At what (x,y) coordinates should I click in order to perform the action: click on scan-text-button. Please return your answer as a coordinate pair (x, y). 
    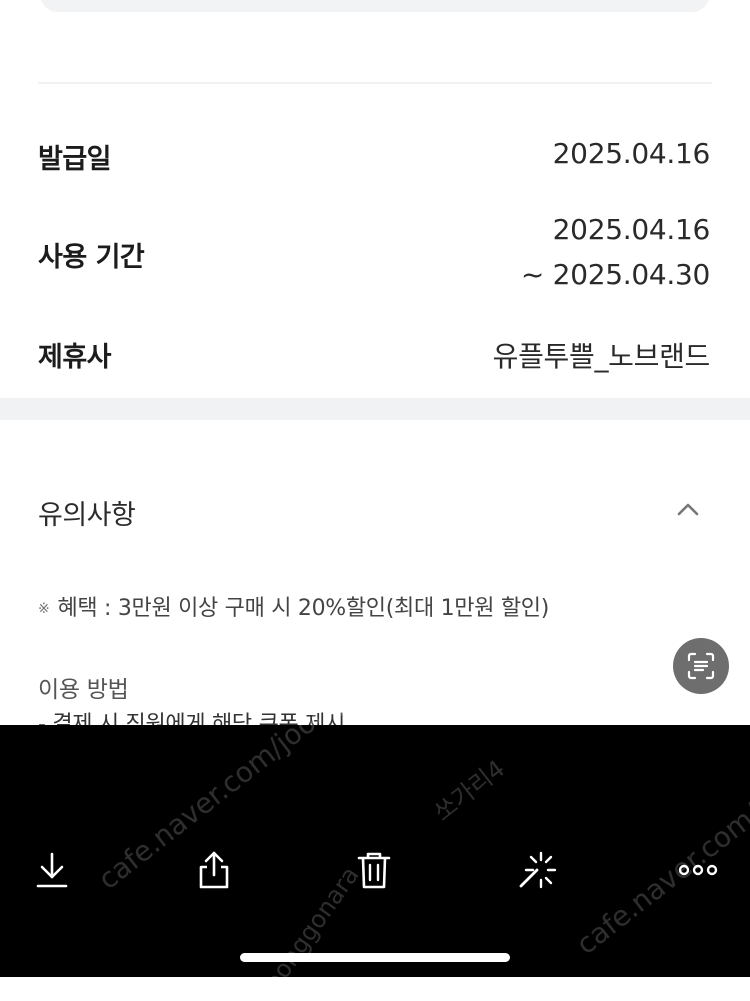
    Looking at the image, I should click on (701, 666).